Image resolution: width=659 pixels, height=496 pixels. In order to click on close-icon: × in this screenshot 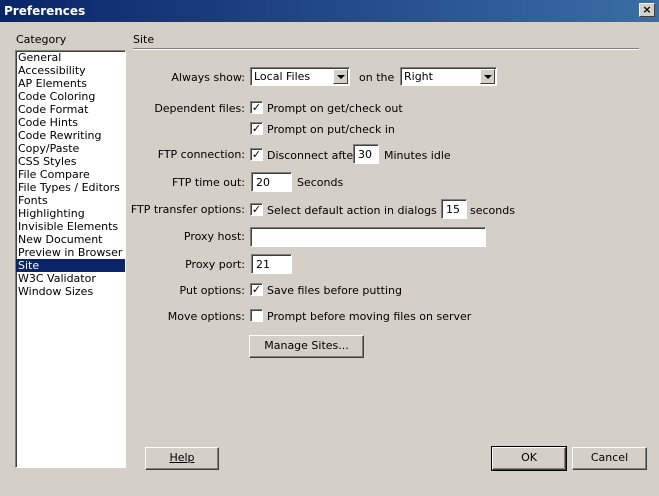, I will do `click(647, 10)`.